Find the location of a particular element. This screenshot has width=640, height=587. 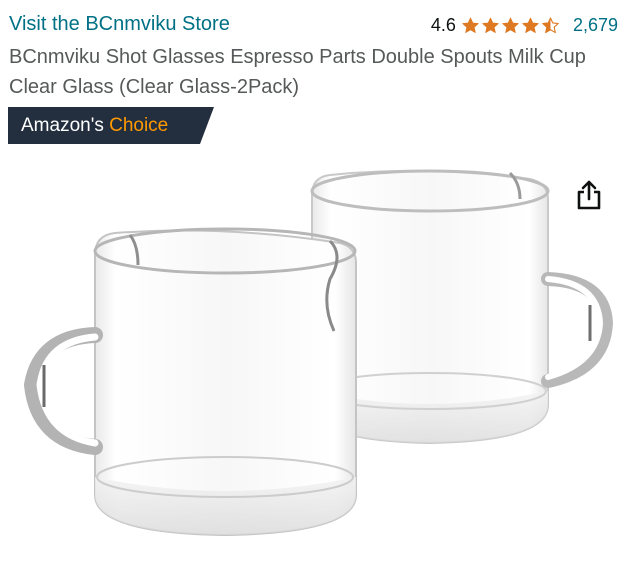

share-button is located at coordinates (589, 195).